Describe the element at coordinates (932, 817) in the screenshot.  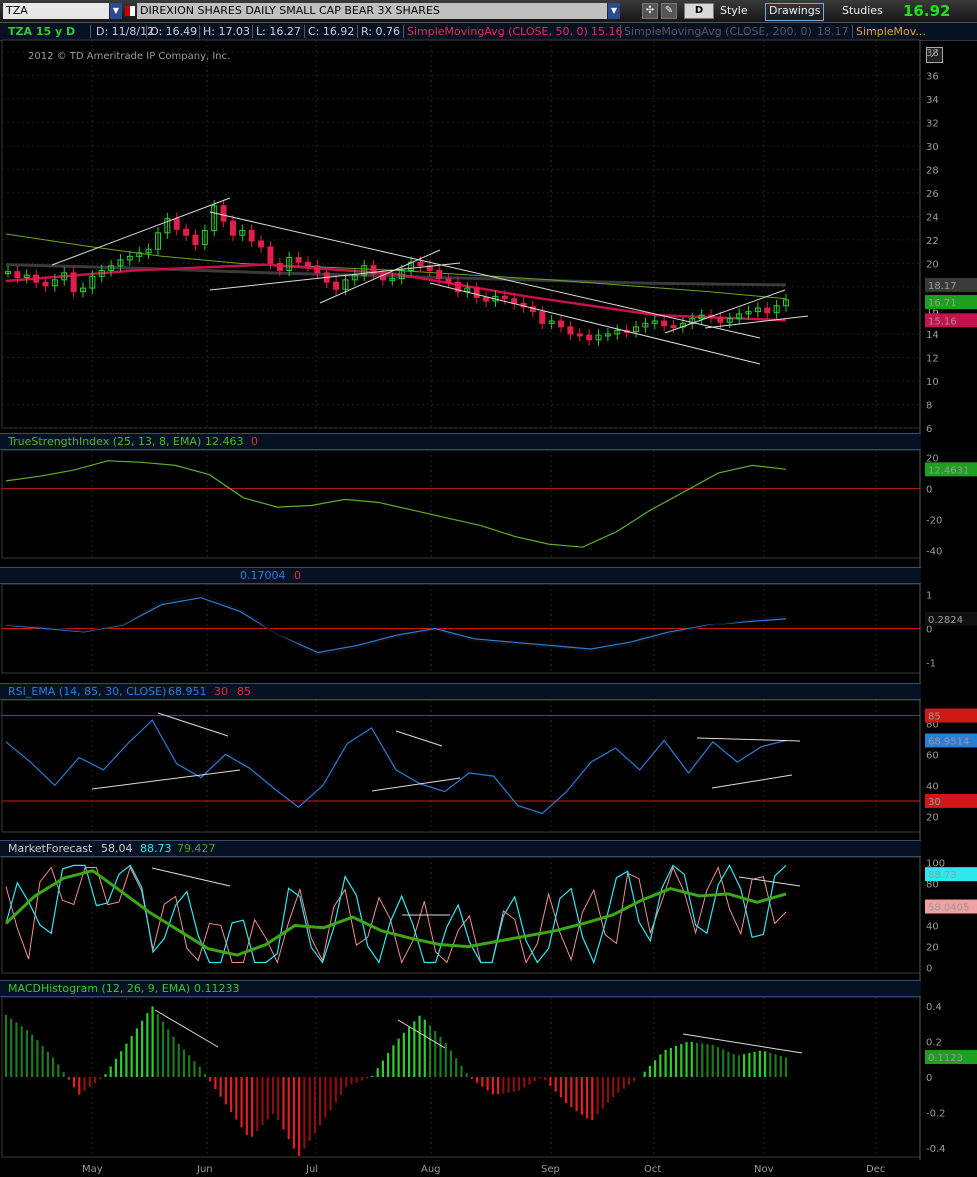
I see `rsi-tick: 20` at that location.